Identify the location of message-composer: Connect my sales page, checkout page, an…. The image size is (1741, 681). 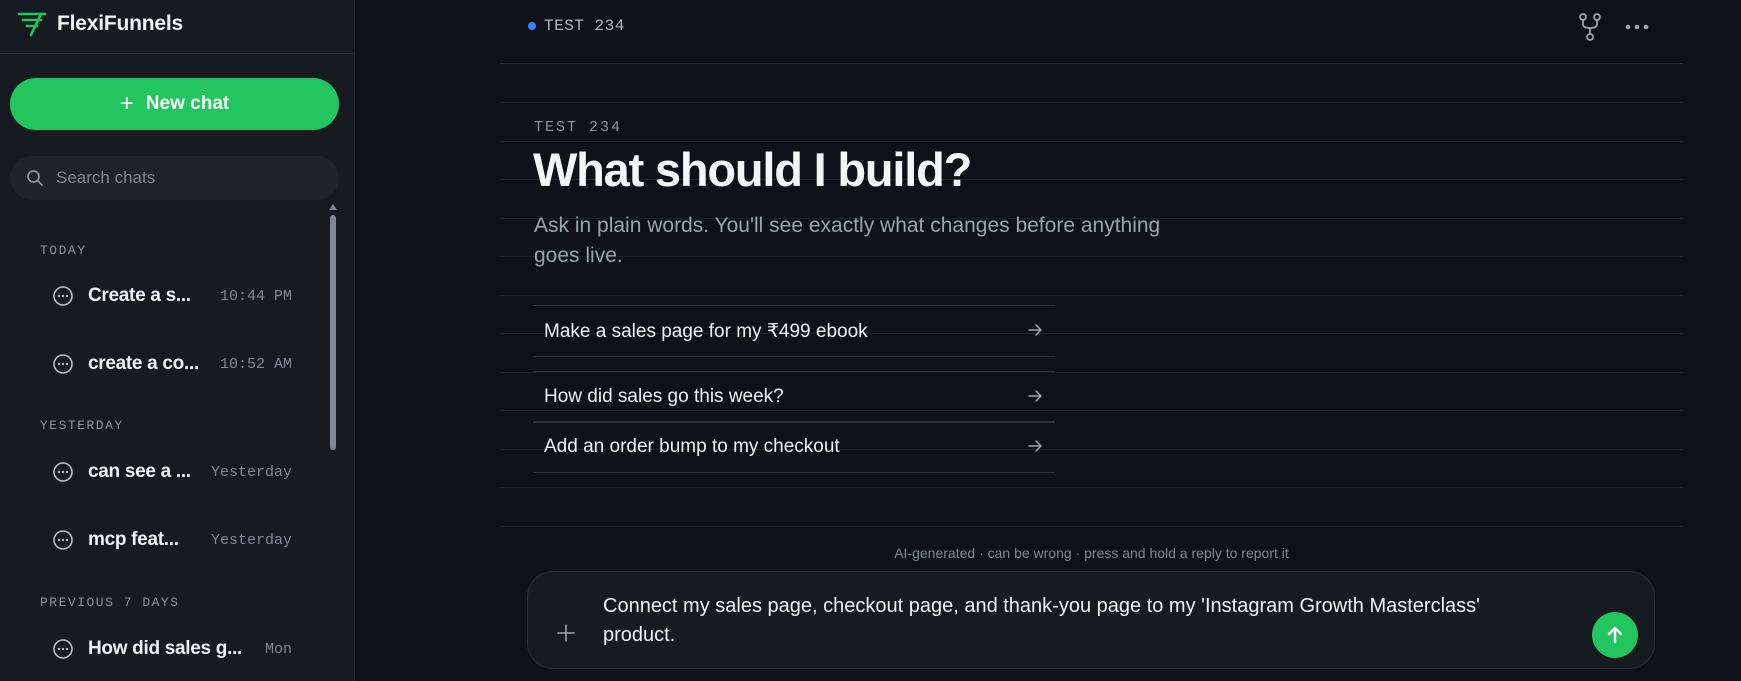
(1091, 620).